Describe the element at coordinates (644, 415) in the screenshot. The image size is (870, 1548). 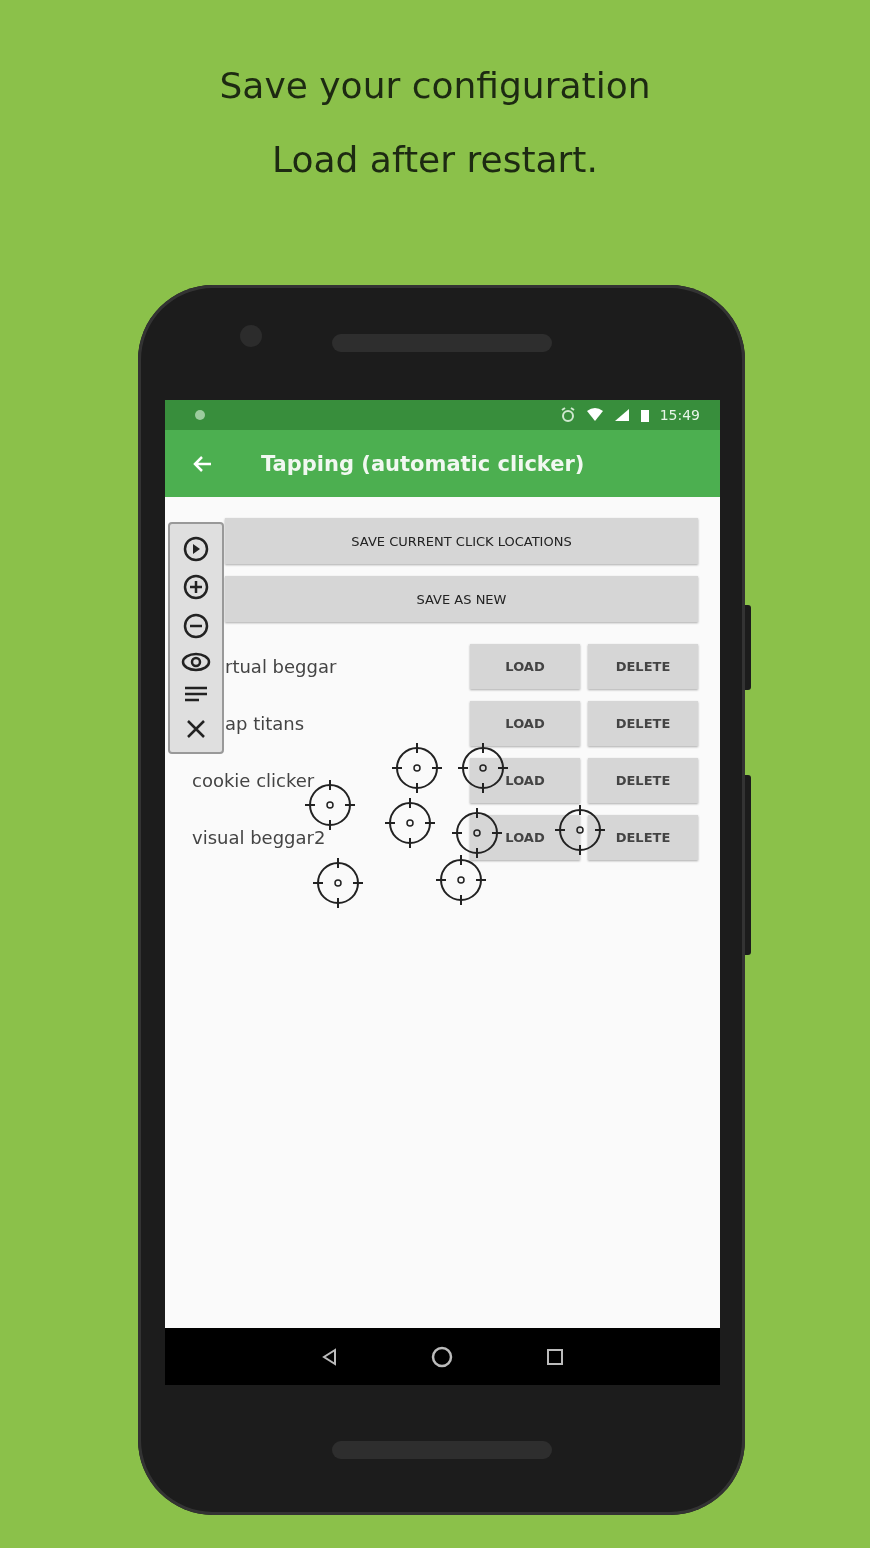
I see `battery-icon` at that location.